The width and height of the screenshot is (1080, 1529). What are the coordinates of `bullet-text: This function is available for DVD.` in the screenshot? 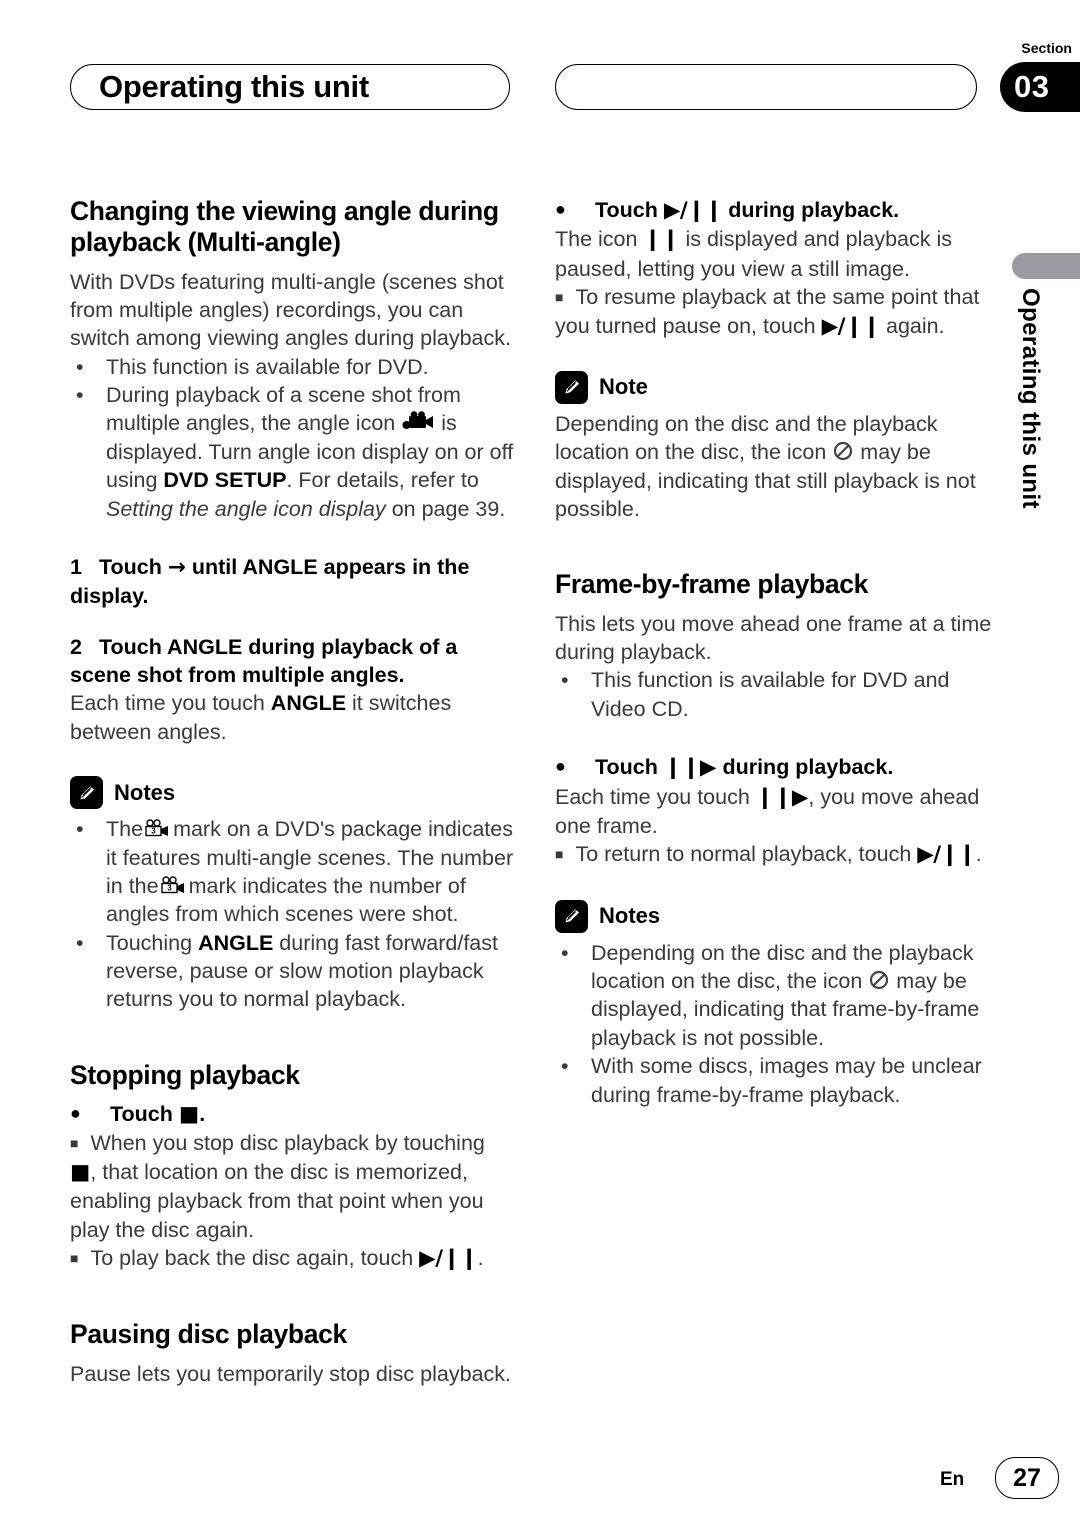 It's located at (267, 366).